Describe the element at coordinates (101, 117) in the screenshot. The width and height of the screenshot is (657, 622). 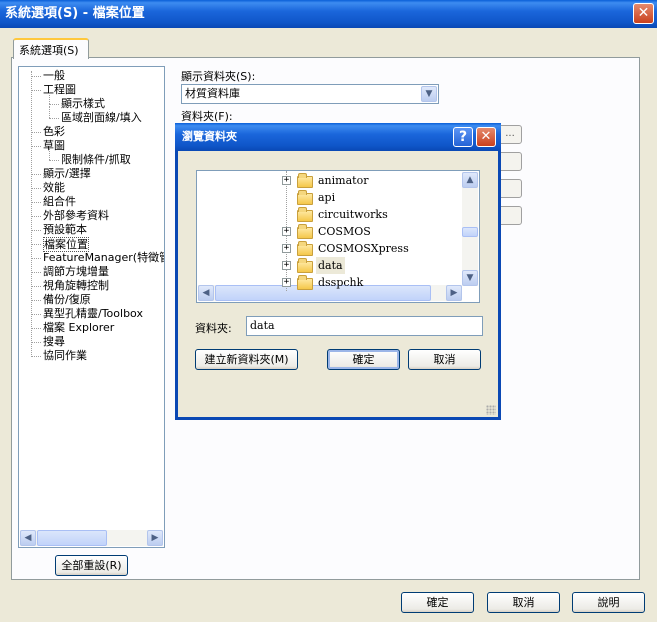
I see `tree-item: 區域剖面線/填入` at that location.